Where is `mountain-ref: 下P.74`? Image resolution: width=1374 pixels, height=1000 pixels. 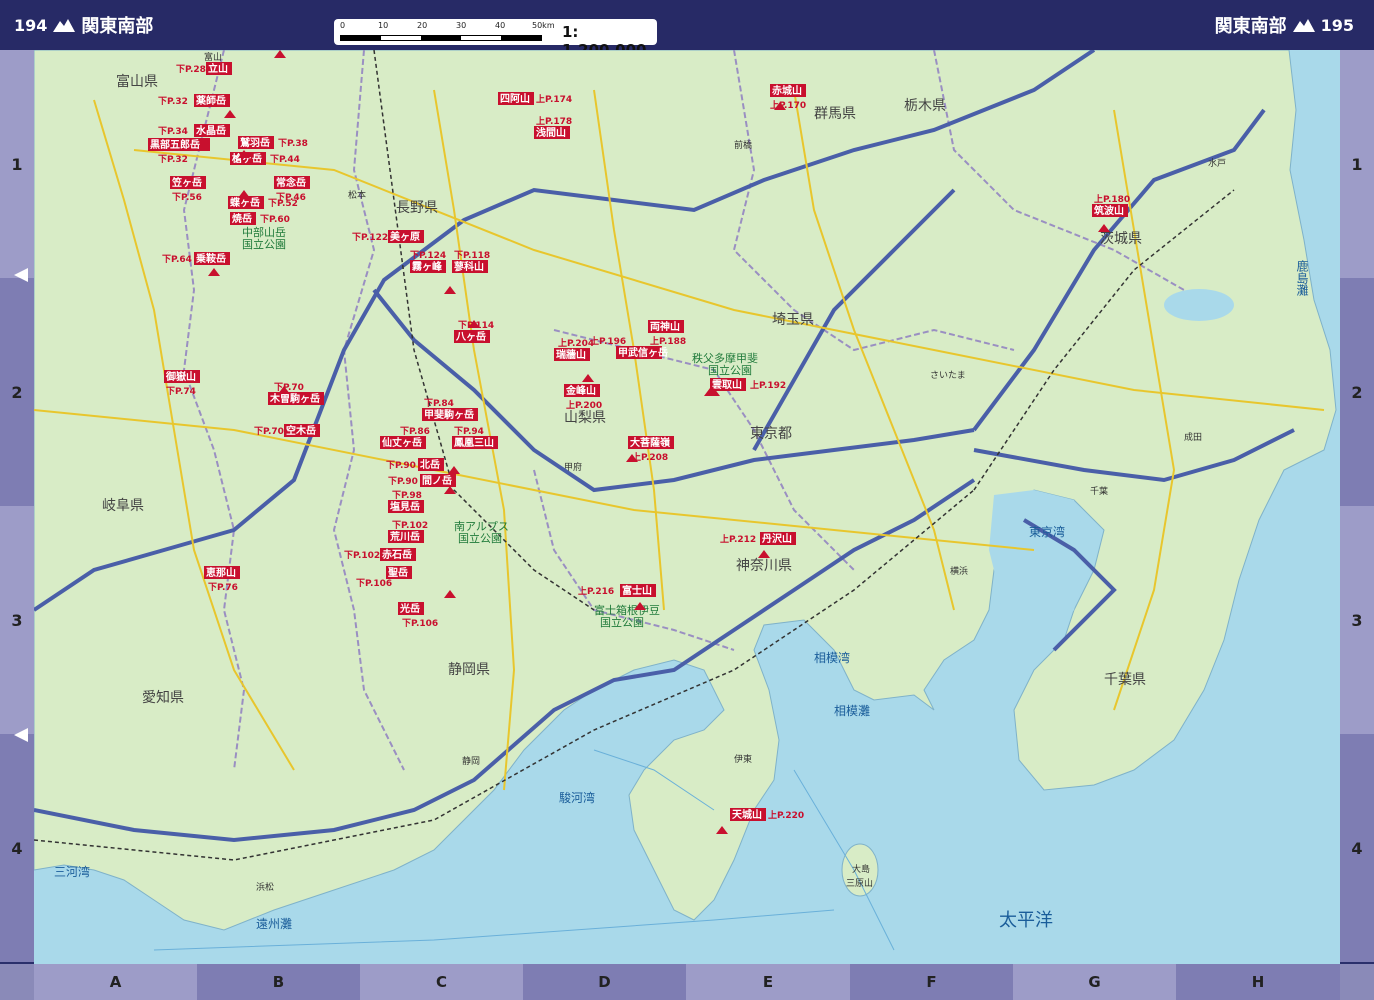
mountain-ref: 下P.74 is located at coordinates (181, 391).